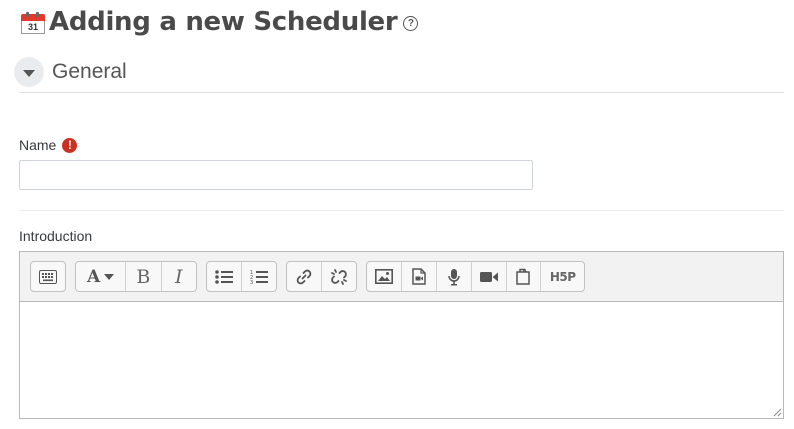 The width and height of the screenshot is (794, 429). I want to click on bold-glyph: B, so click(143, 276).